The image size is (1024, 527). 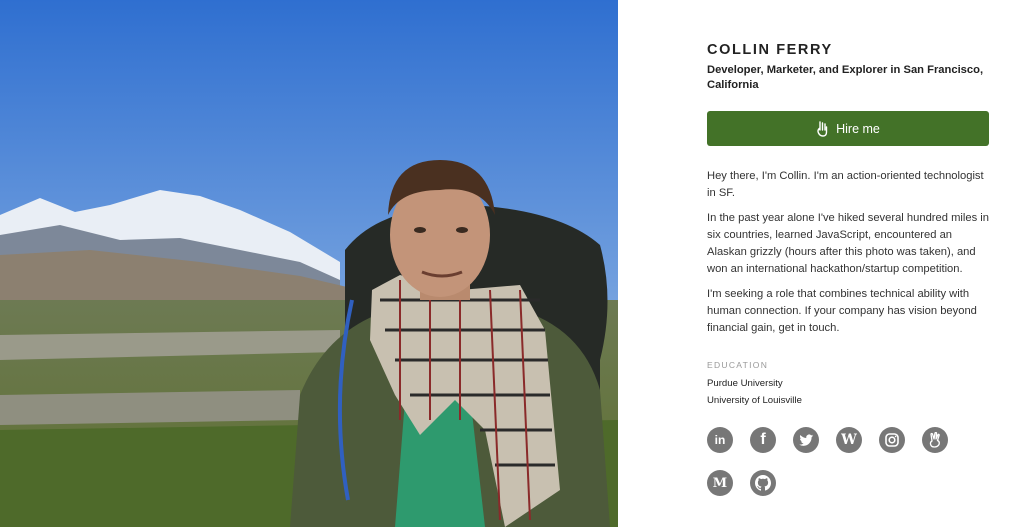 I want to click on facebook-icon: f, so click(x=763, y=440).